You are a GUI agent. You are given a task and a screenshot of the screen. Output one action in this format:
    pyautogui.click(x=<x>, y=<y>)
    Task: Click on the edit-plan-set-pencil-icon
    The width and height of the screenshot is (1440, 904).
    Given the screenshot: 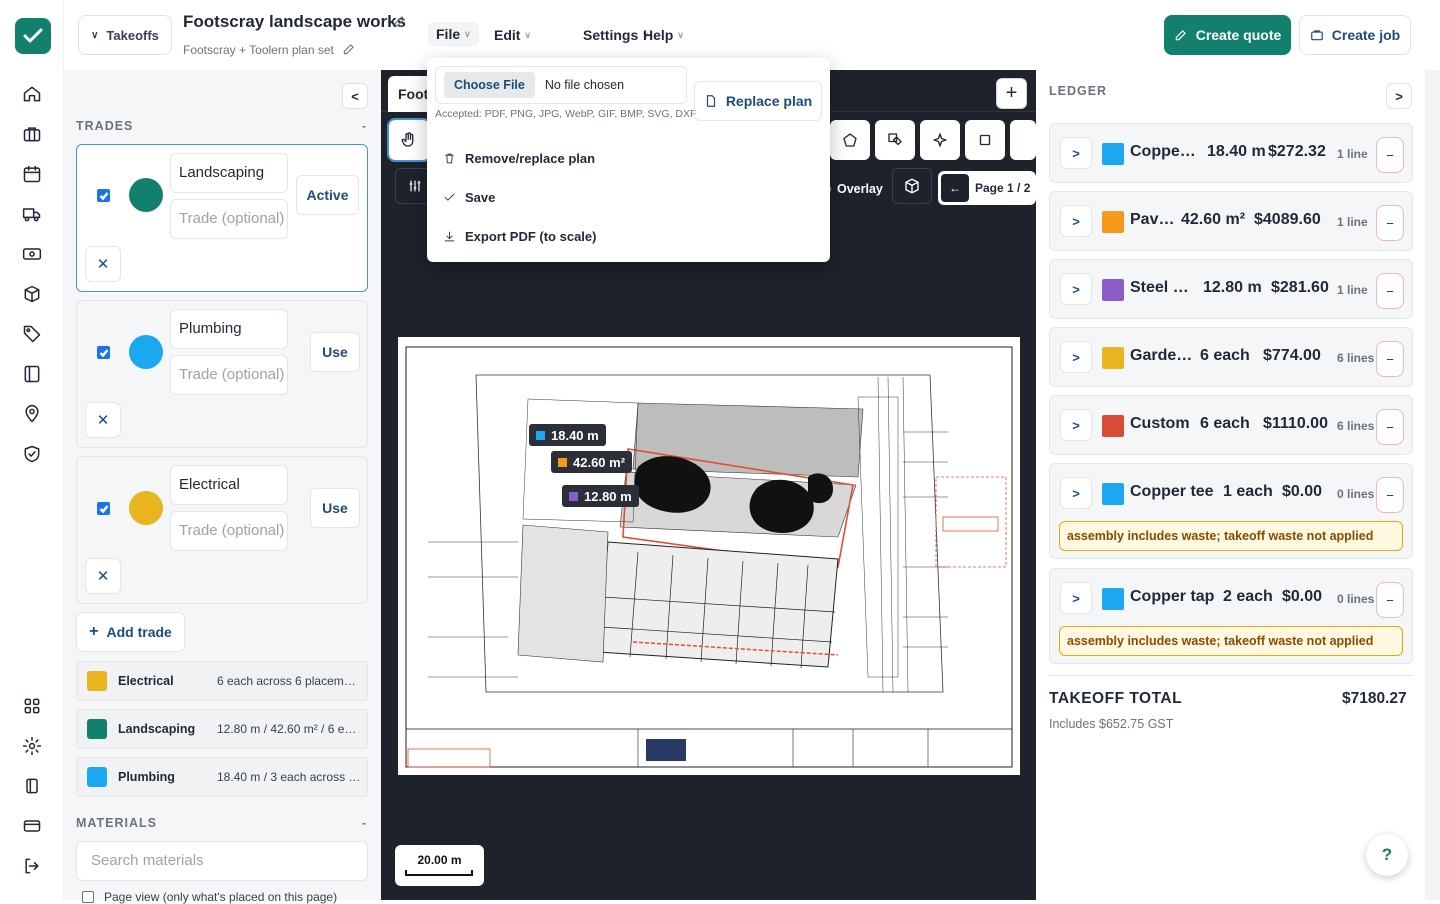 What is the action you would take?
    pyautogui.click(x=349, y=49)
    